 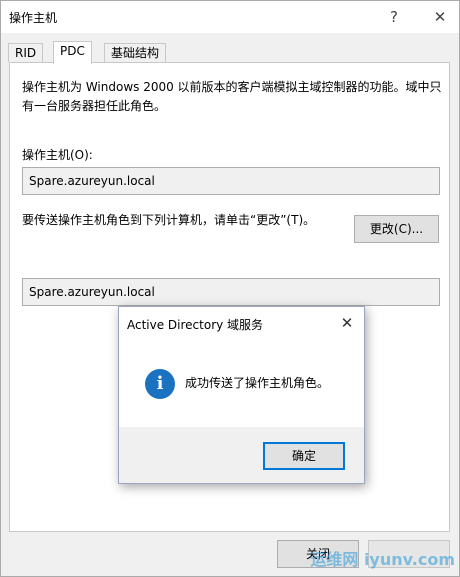 What do you see at coordinates (230, 52) in the screenshot?
I see `tab-strip: RID PDC 基础结构` at bounding box center [230, 52].